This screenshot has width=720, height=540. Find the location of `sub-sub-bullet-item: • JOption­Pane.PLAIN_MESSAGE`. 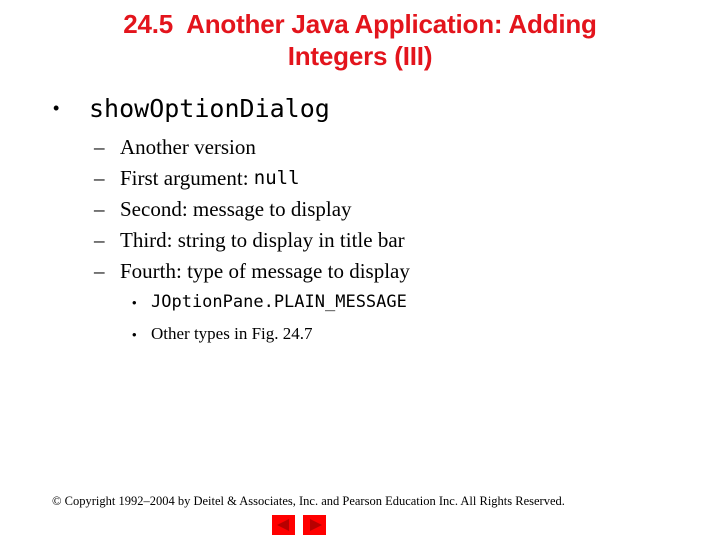

sub-sub-bullet-item: • JOption­Pane.PLAIN_MESSAGE is located at coordinates (269, 305).